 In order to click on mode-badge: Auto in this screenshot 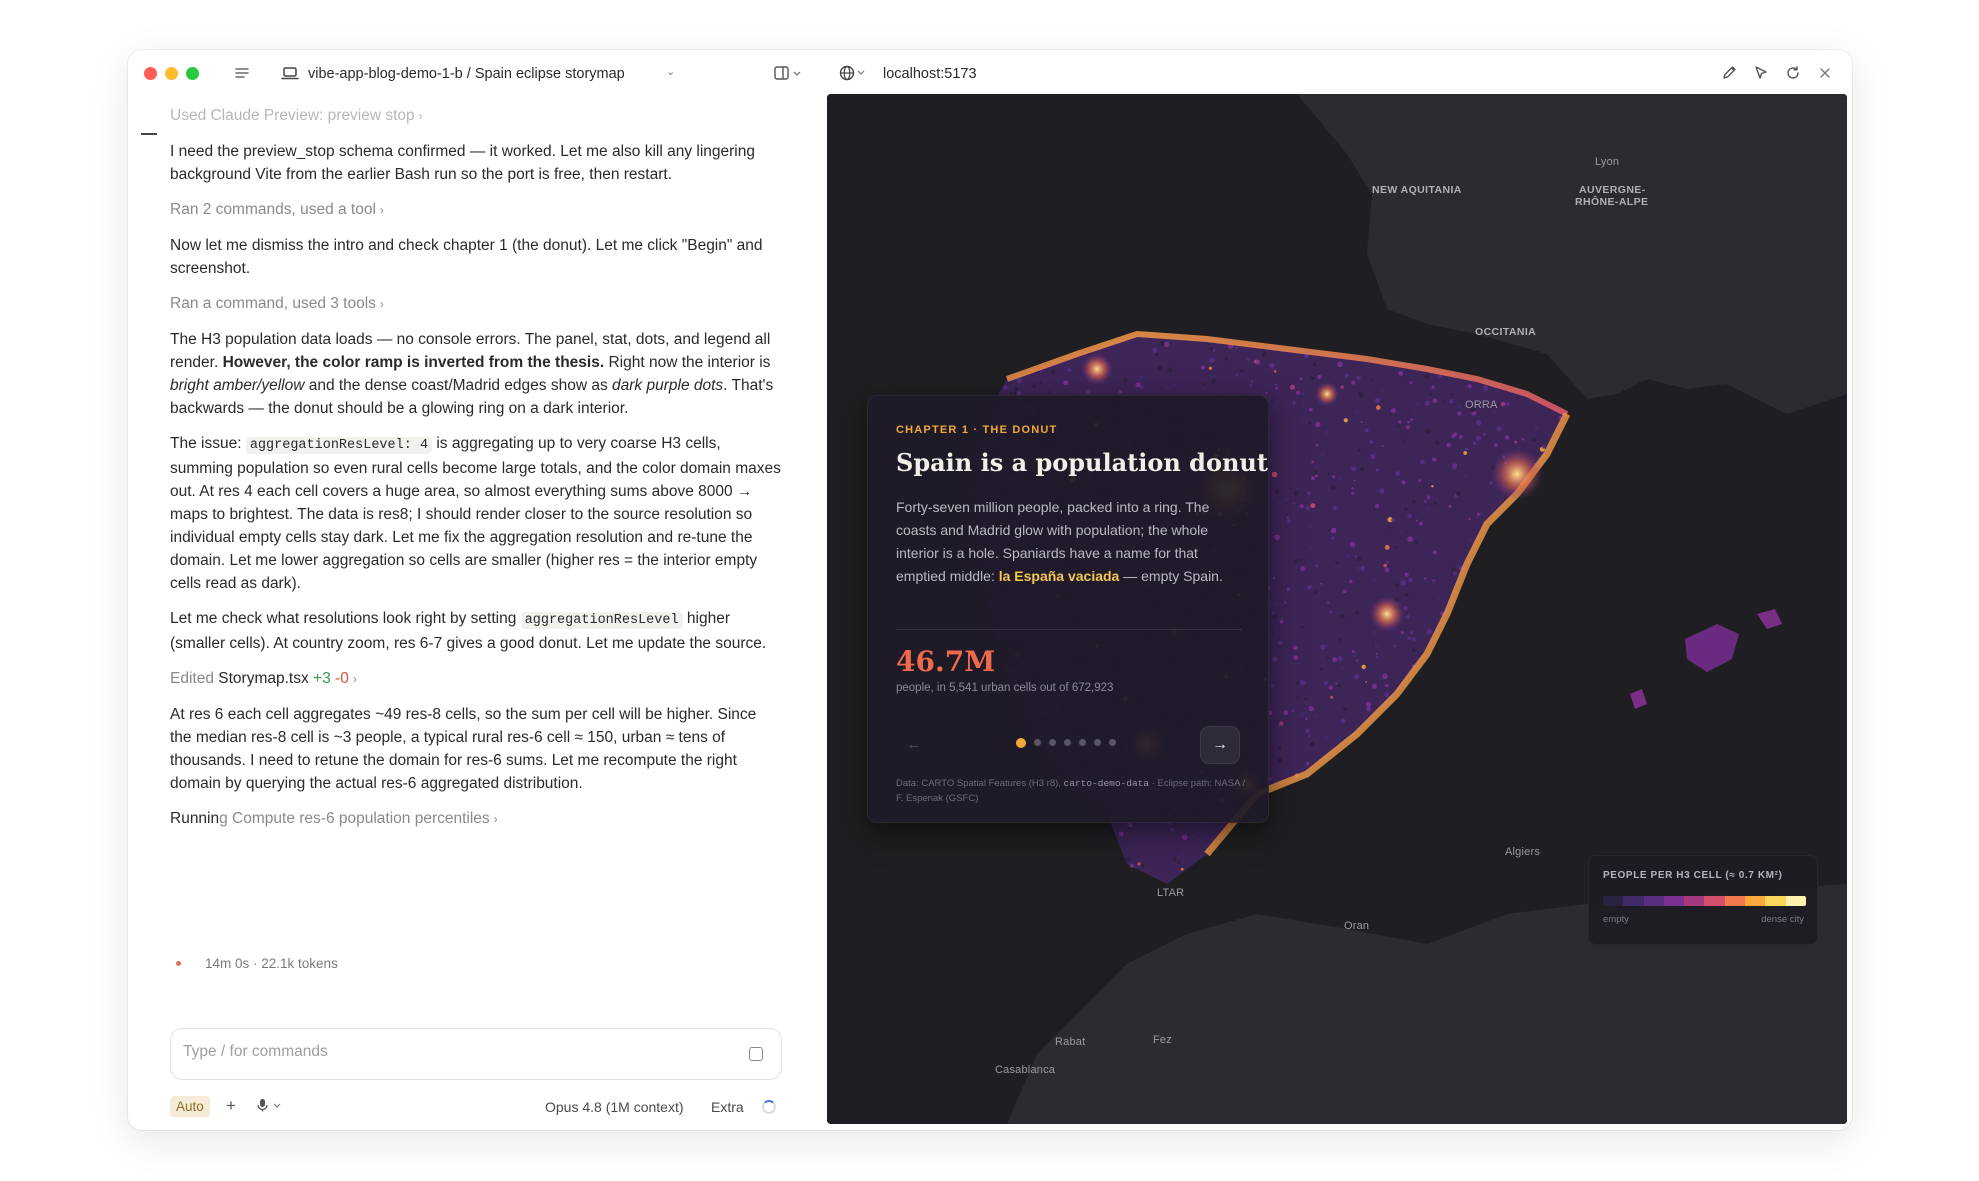, I will do `click(190, 1106)`.